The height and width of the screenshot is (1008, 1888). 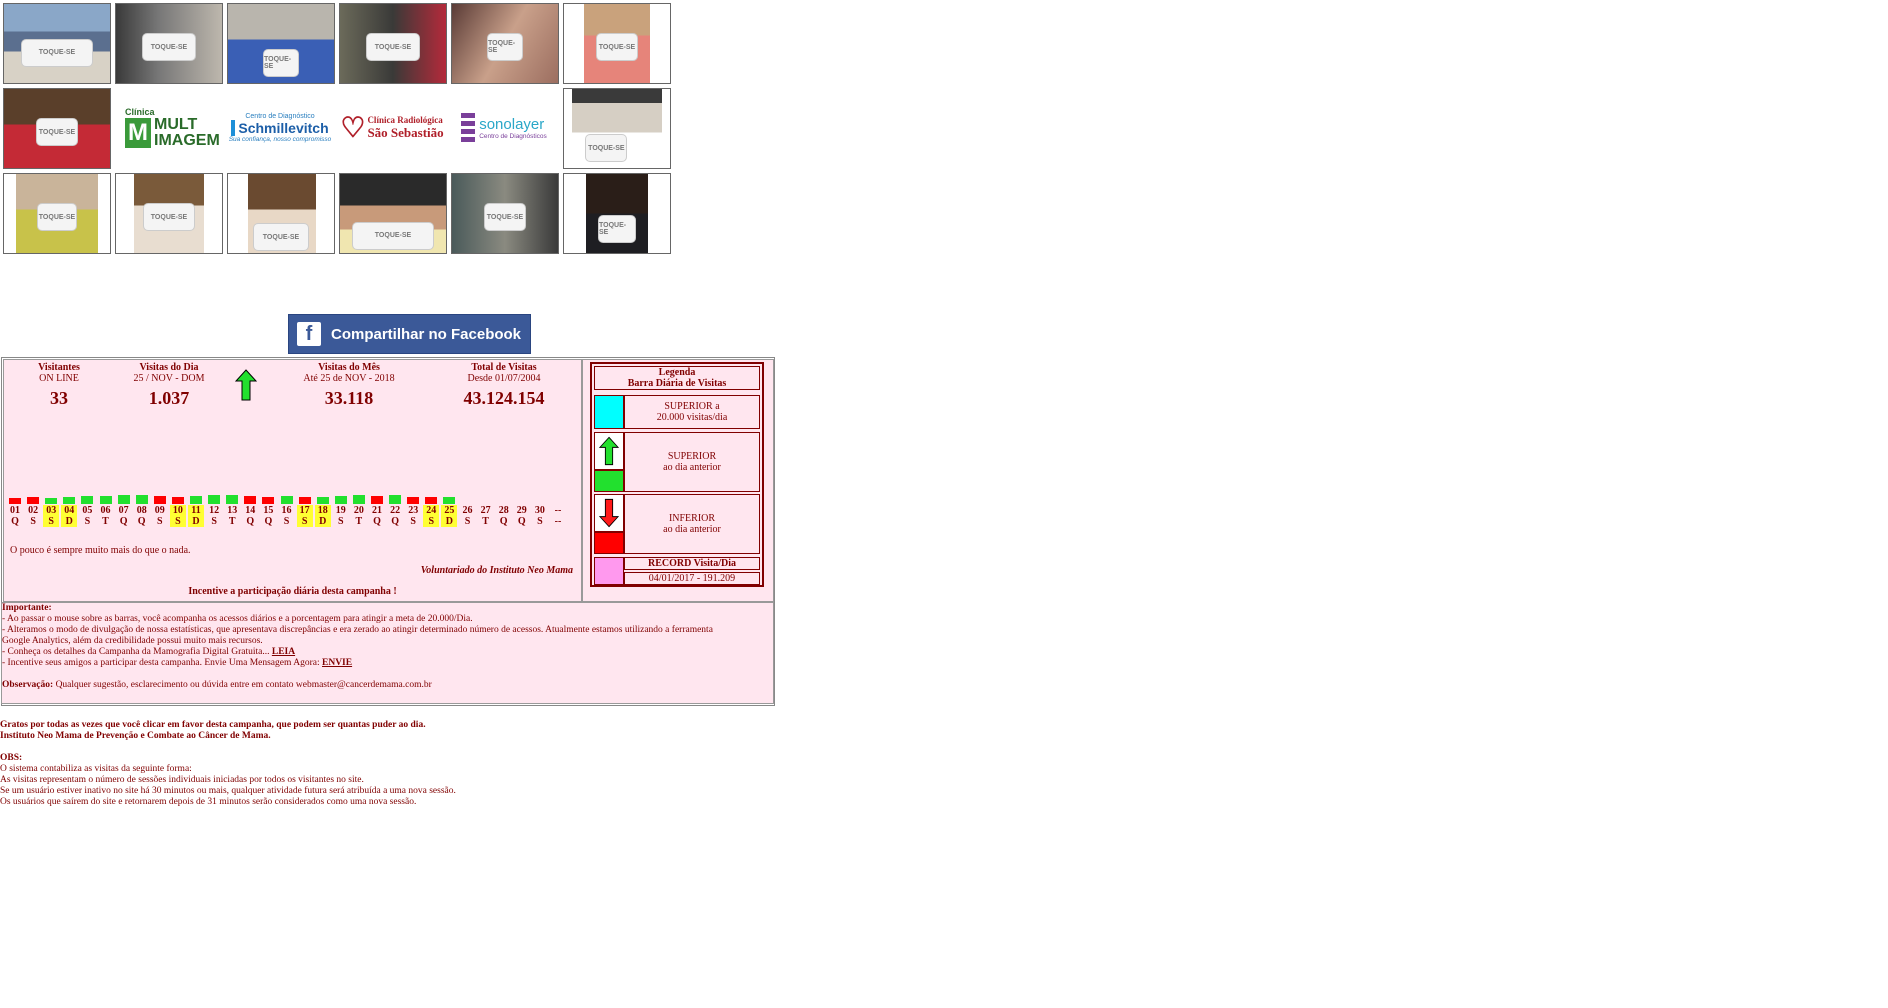 I want to click on day-column: 18 D, so click(x=322, y=512).